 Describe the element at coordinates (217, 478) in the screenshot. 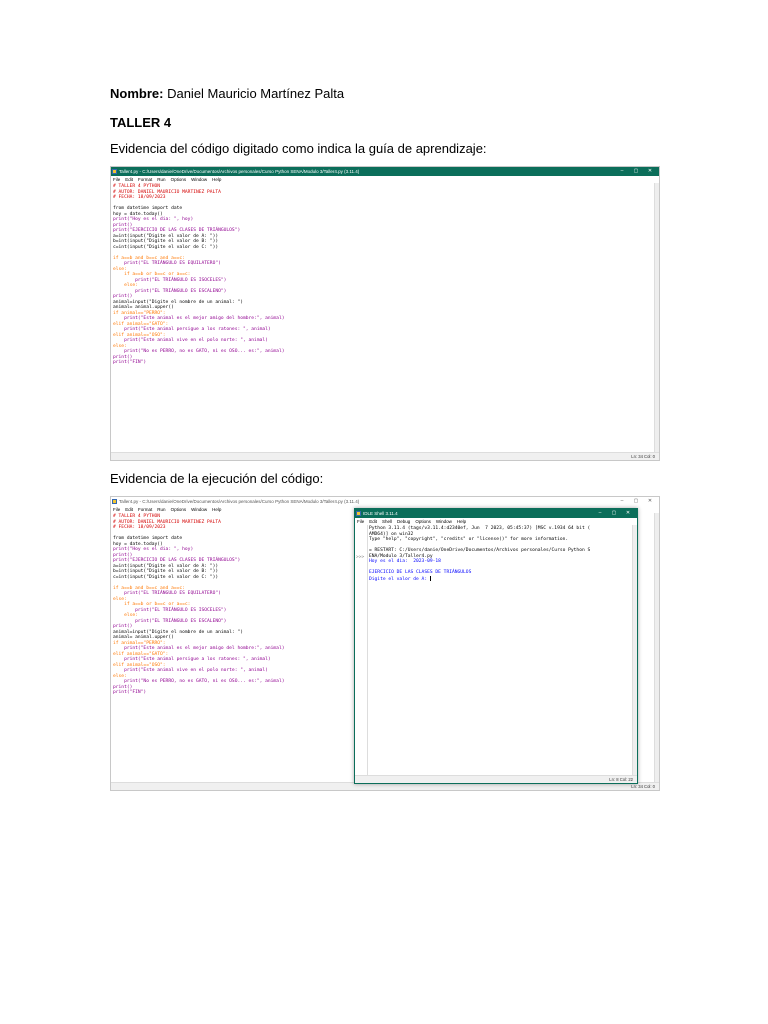

I see `evidence-exec-heading: Evidencia de la ejecución del código:` at that location.